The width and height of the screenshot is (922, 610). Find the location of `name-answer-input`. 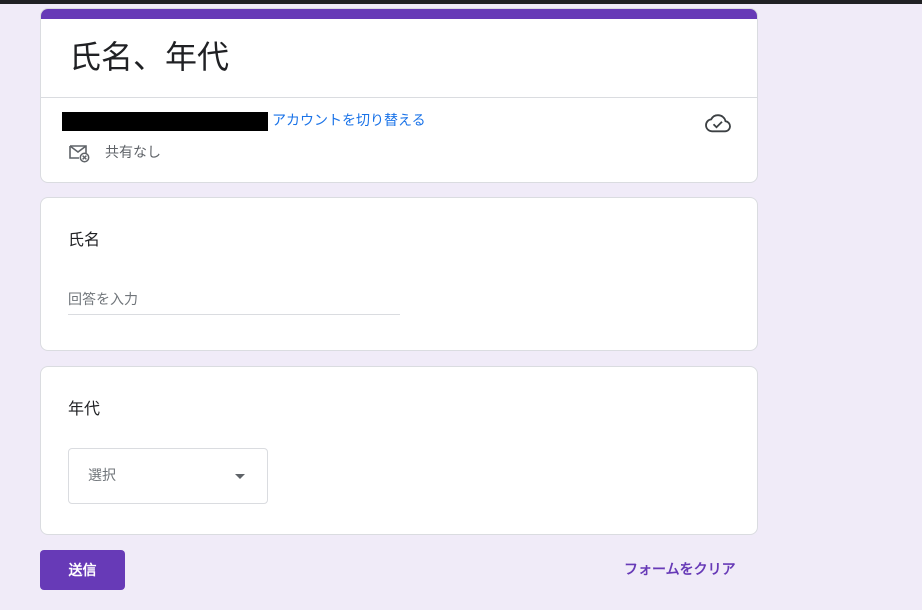

name-answer-input is located at coordinates (234, 300).